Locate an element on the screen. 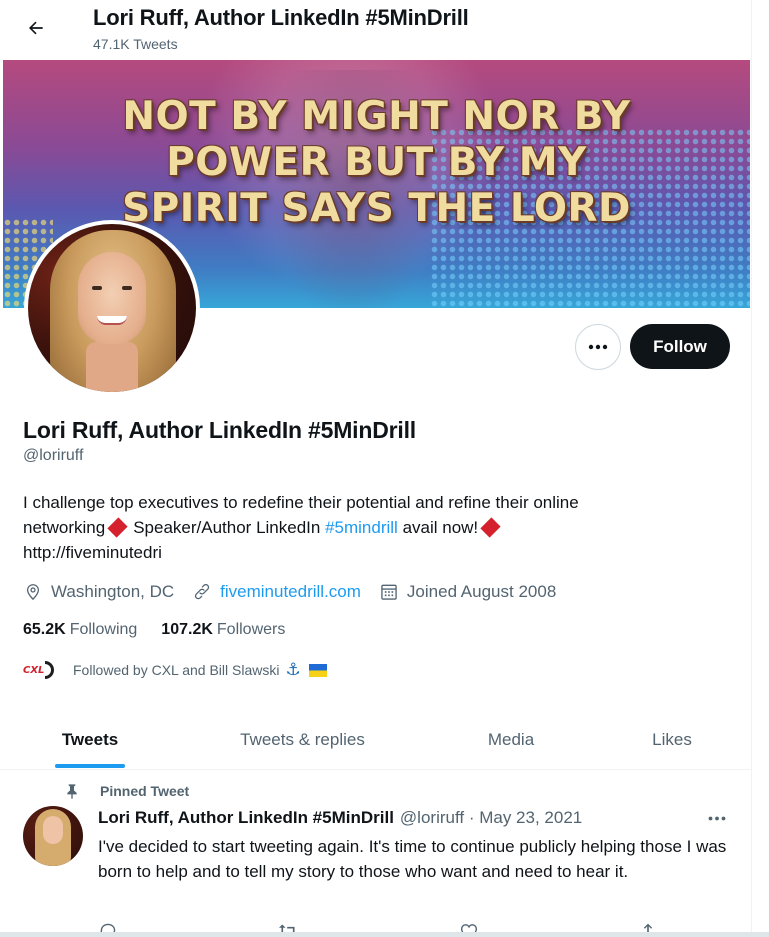  tab-media: Media is located at coordinates (511, 740).